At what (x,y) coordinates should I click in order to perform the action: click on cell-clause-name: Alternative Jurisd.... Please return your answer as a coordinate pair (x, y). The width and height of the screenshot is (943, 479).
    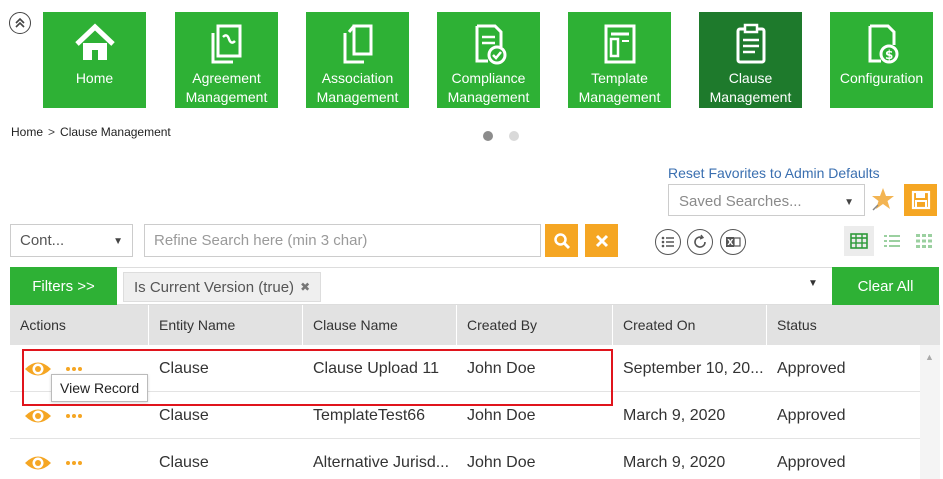
    Looking at the image, I should click on (380, 463).